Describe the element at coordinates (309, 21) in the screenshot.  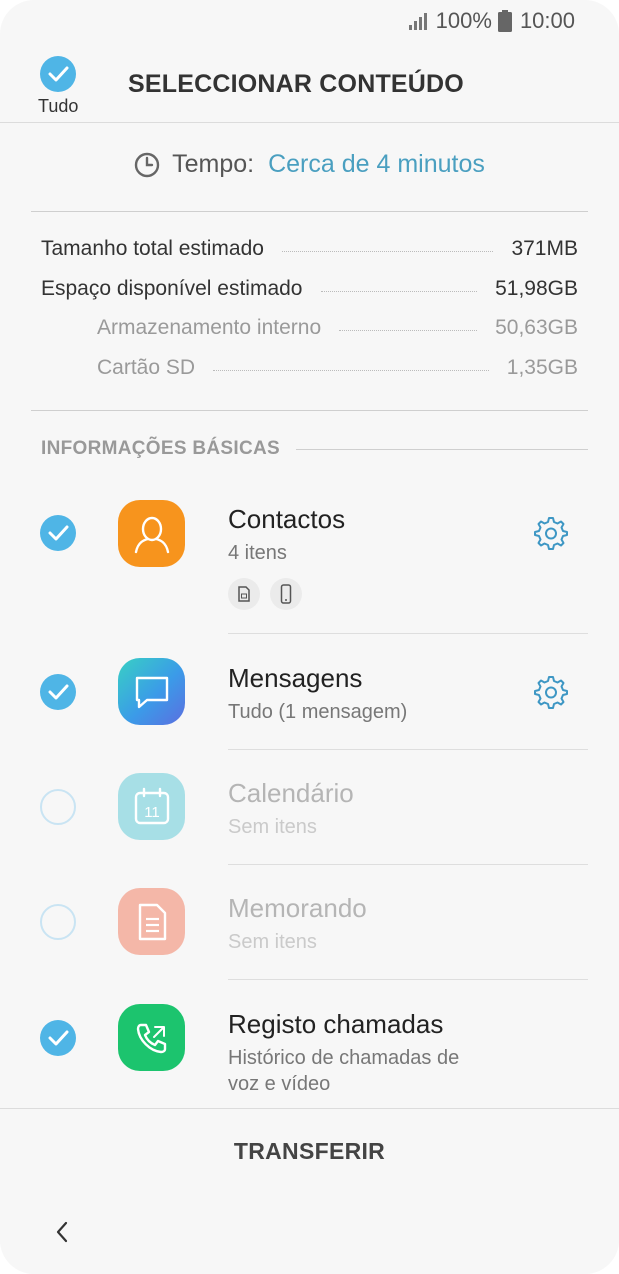
I see `status-bar: 100% 10:00` at that location.